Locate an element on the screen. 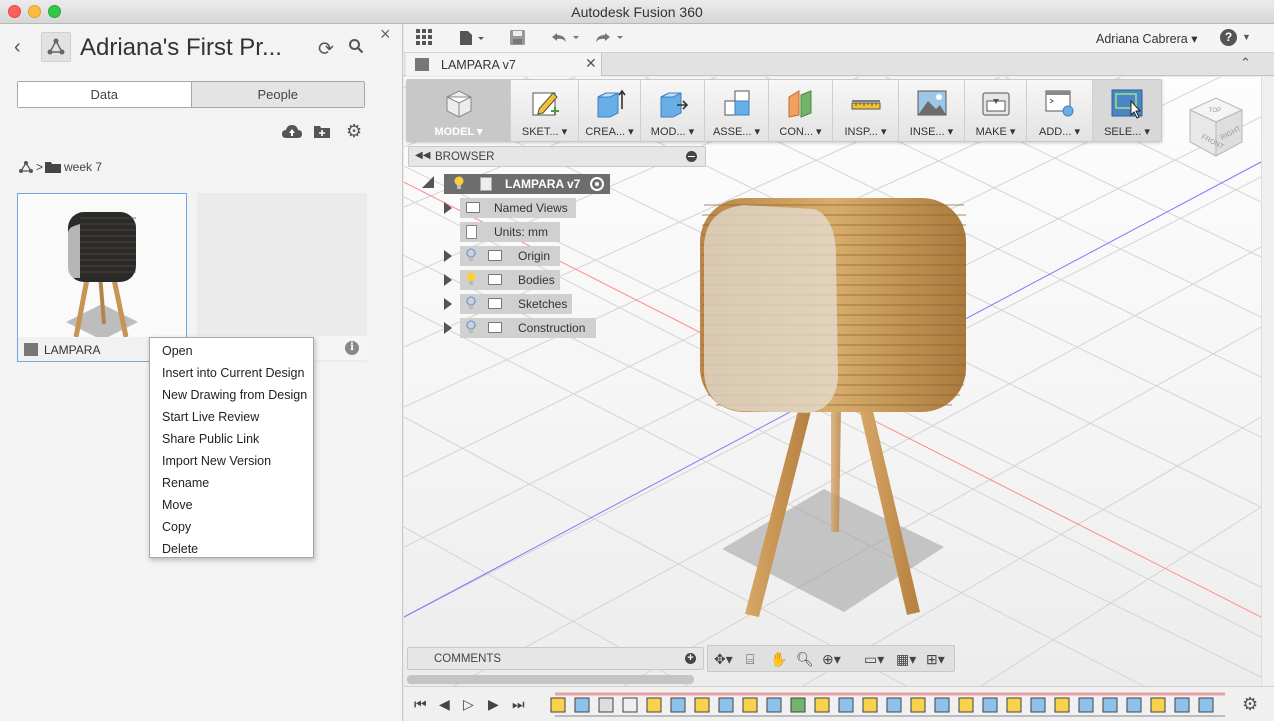 Image resolution: width=1274 pixels, height=721 pixels. tab-data: Data is located at coordinates (104, 94).